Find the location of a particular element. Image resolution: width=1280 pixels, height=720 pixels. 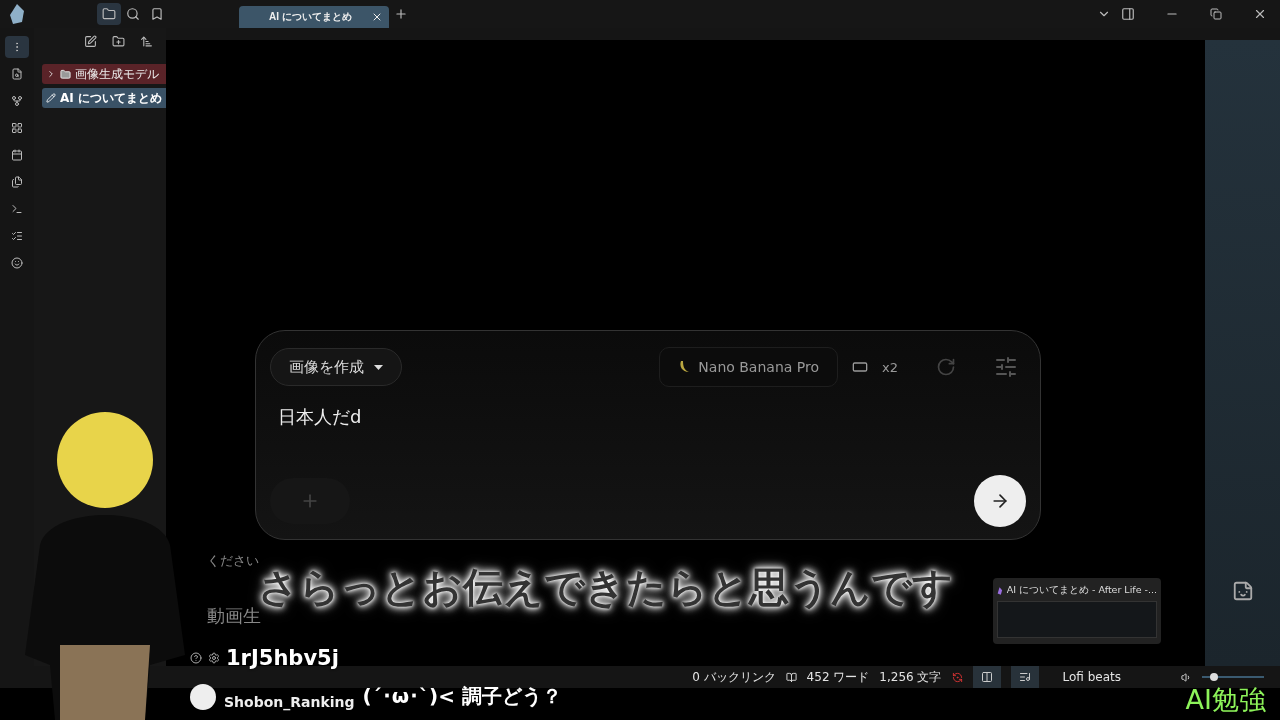

track-title: Lofi beats is located at coordinates (1091, 677).